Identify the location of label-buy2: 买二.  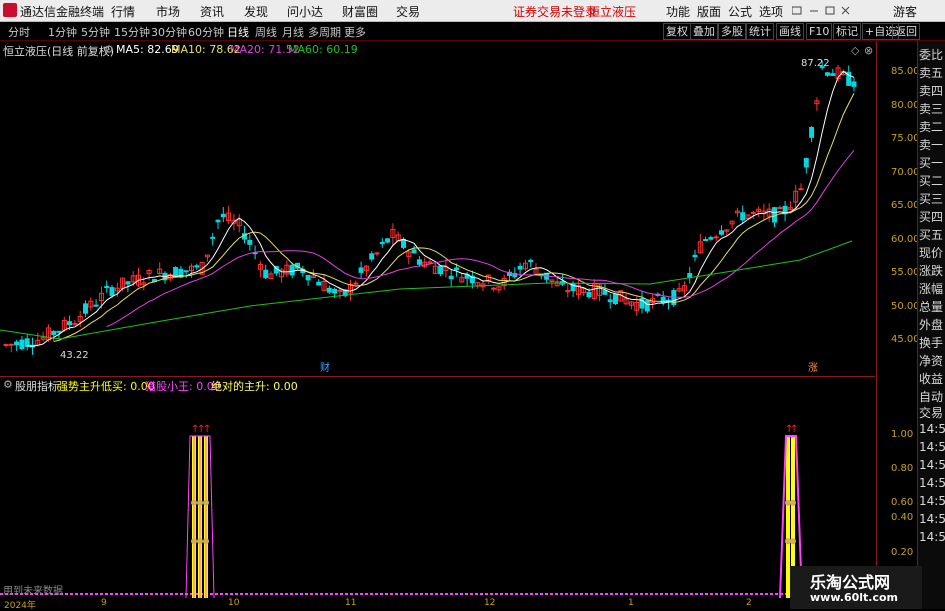
(931, 180).